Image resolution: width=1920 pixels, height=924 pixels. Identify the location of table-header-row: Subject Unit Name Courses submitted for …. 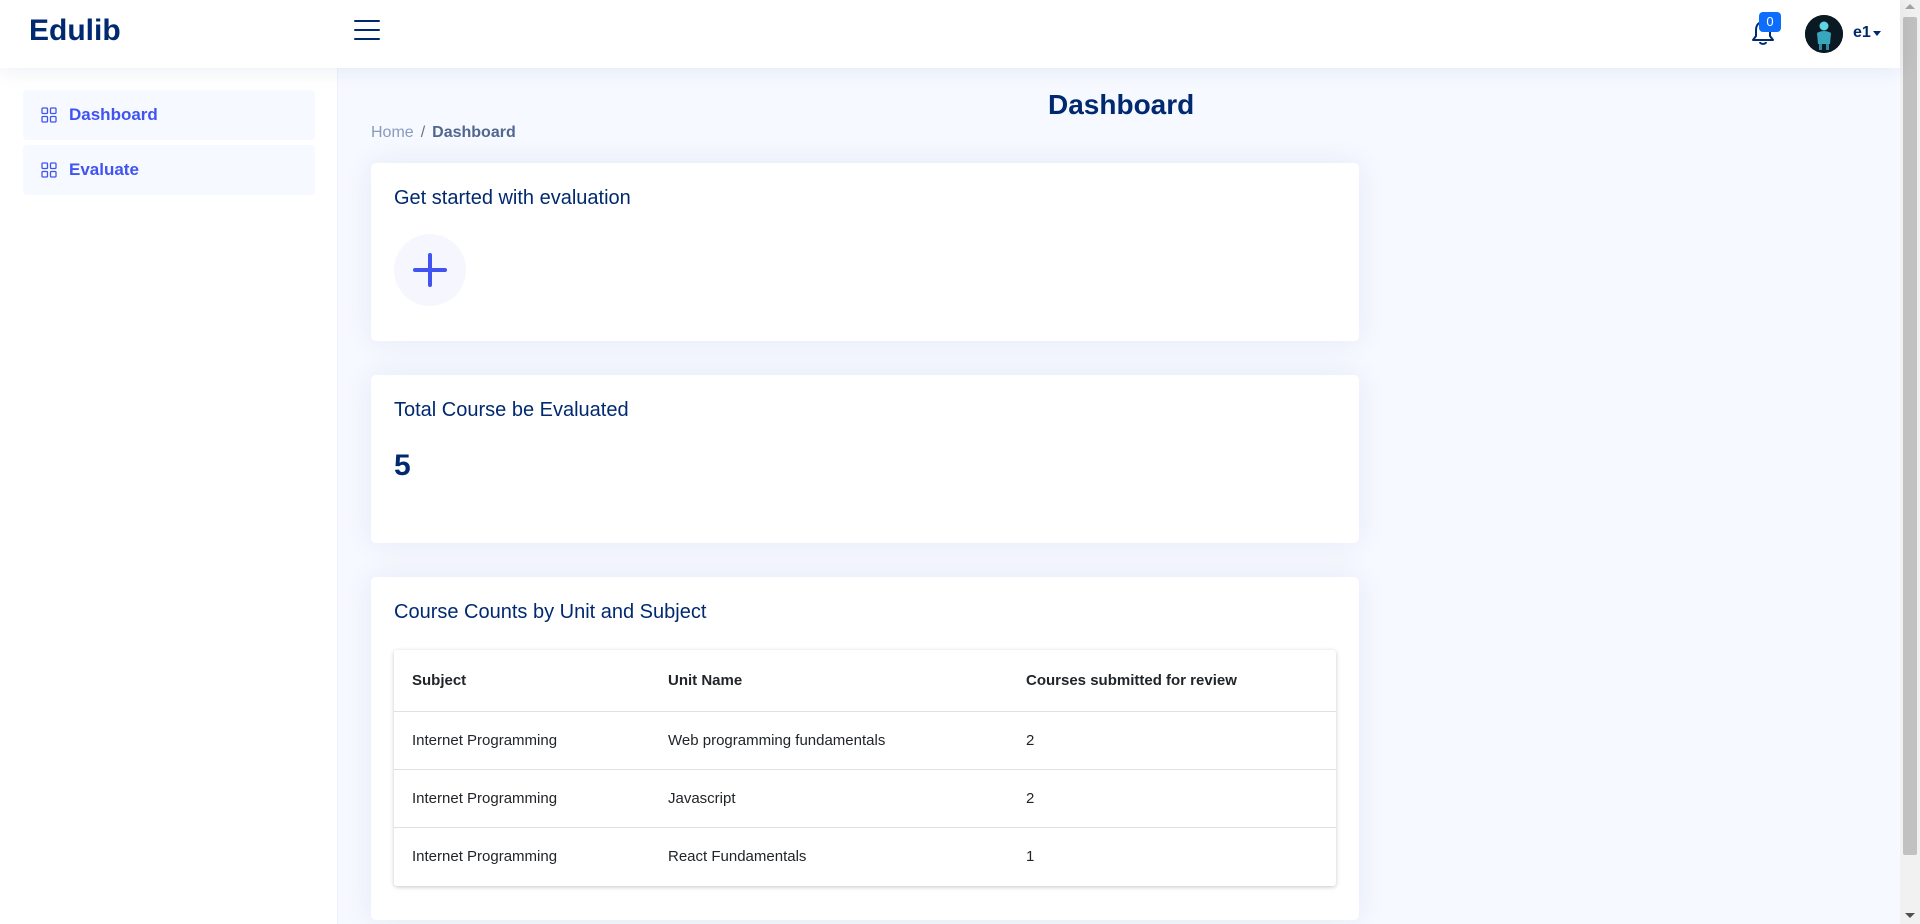
(865, 681).